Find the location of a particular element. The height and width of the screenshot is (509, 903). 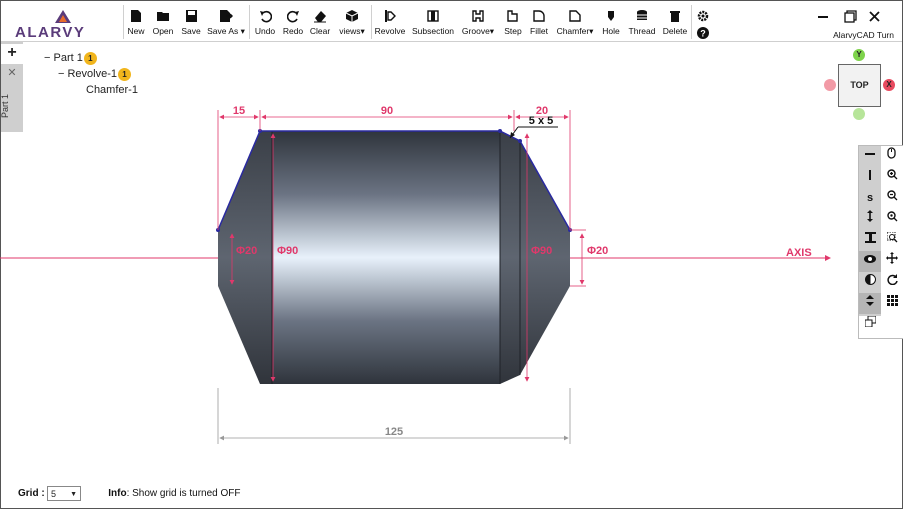

axis-label: AXIS is located at coordinates (799, 253).